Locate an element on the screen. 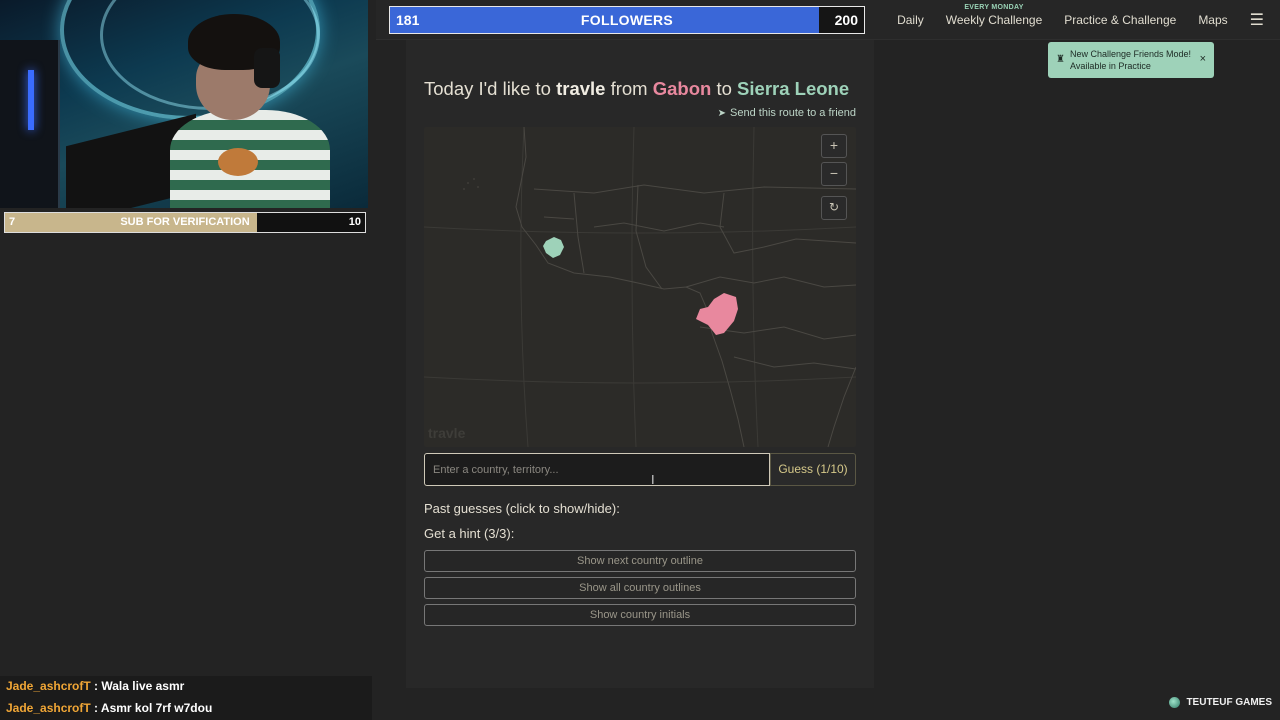 This screenshot has width=1280, height=720. pc-case is located at coordinates (30, 124).